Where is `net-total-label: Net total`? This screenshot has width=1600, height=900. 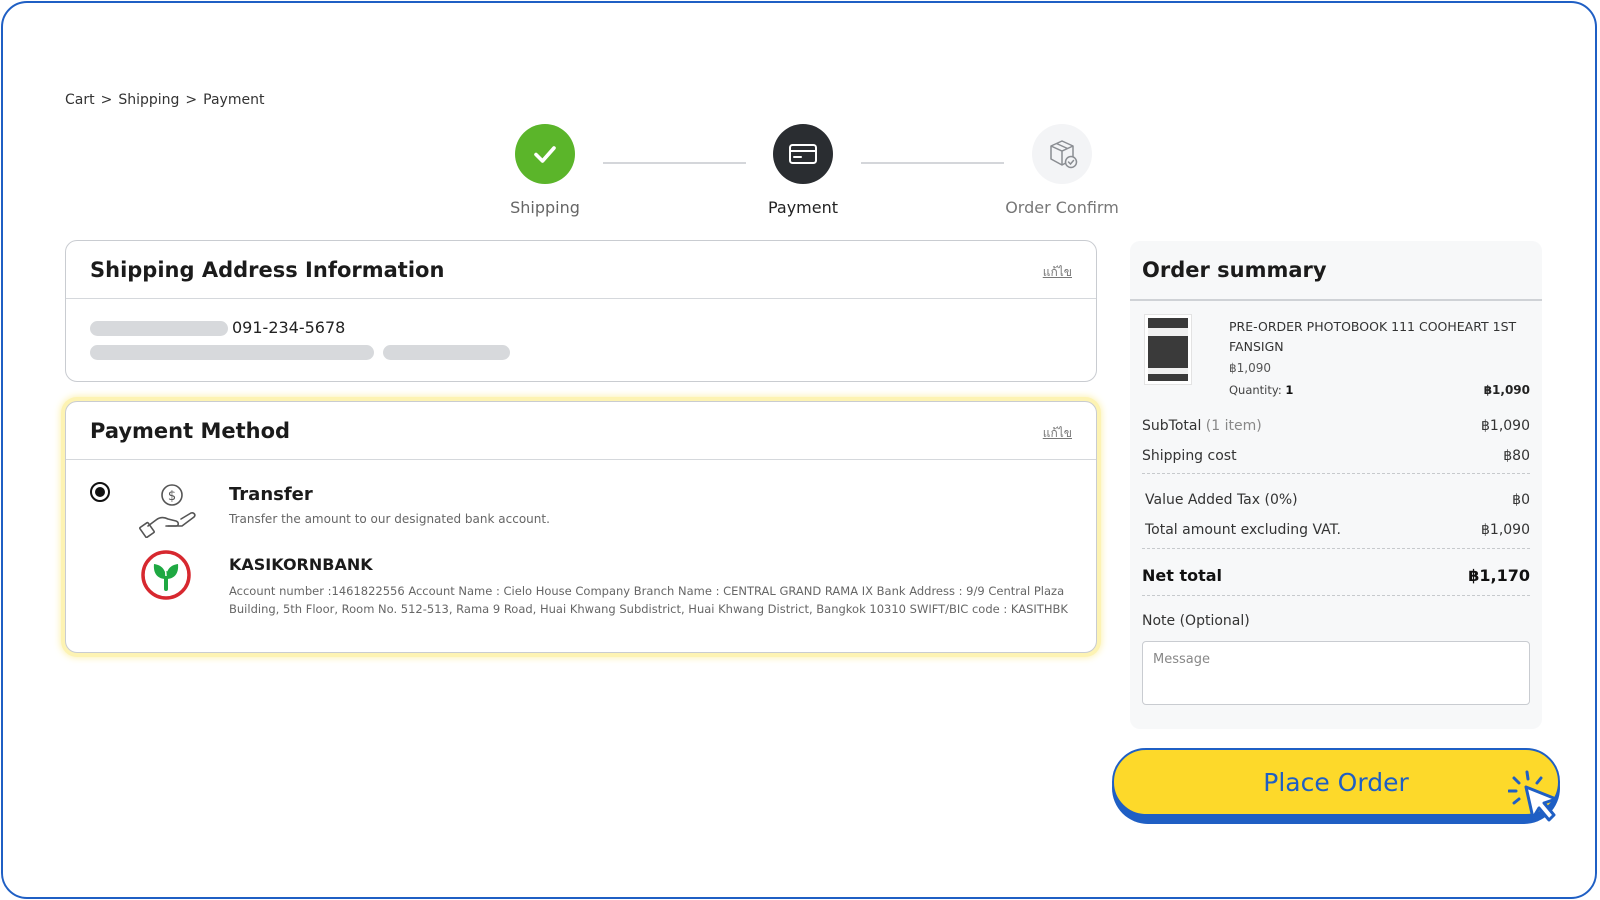
net-total-label: Net total is located at coordinates (1182, 575).